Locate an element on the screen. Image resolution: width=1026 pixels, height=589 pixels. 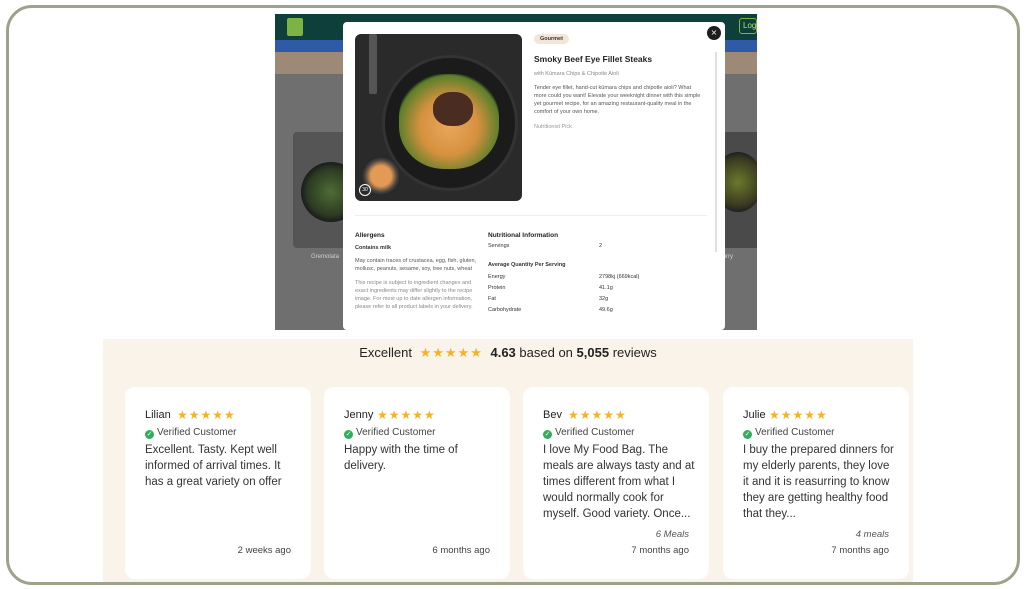
reviewer-name: Bev is located at coordinates (552, 415).